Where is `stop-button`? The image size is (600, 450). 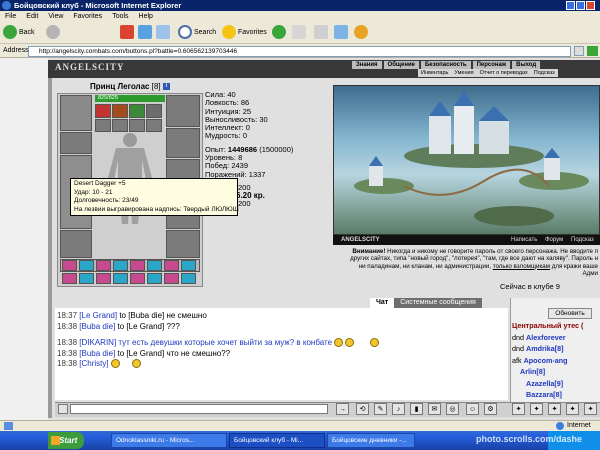
stop-button is located at coordinates (128, 33).